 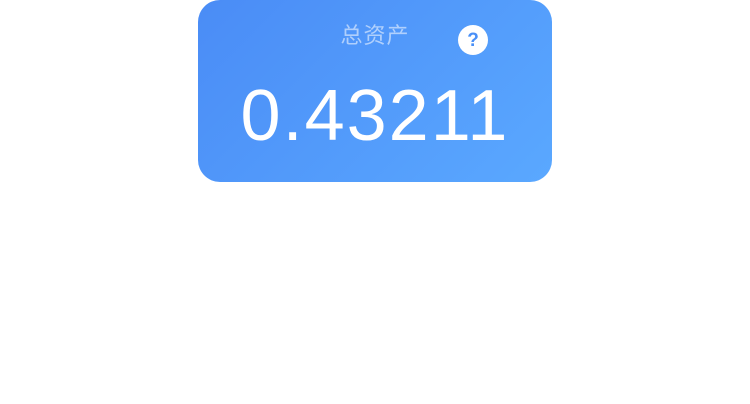 I want to click on total-assets-value: 0.43211, so click(x=375, y=116).